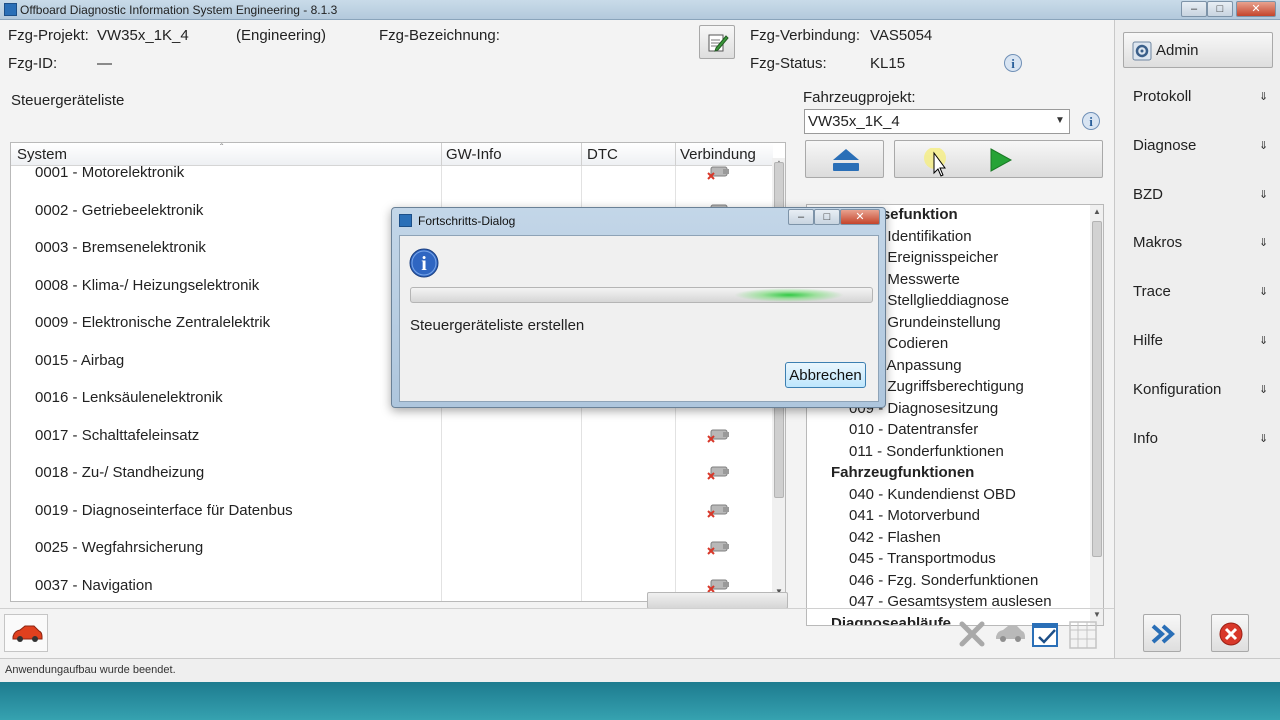 This screenshot has height=720, width=1280. I want to click on sidebar-item-label: Makros, so click(1158, 243).